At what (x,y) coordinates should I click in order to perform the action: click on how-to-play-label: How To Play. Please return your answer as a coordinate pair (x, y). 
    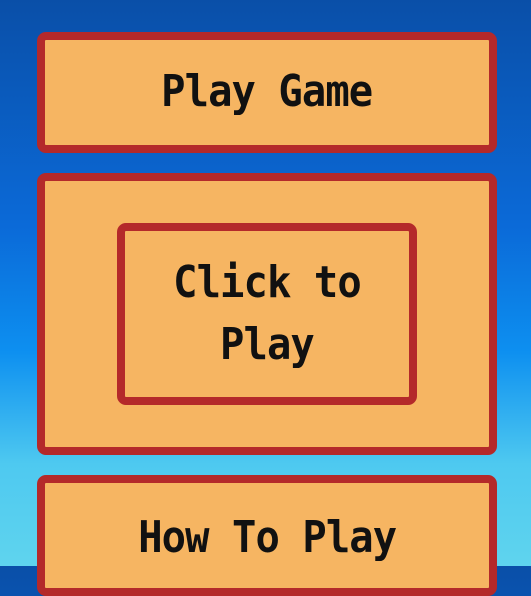
    Looking at the image, I should click on (267, 537).